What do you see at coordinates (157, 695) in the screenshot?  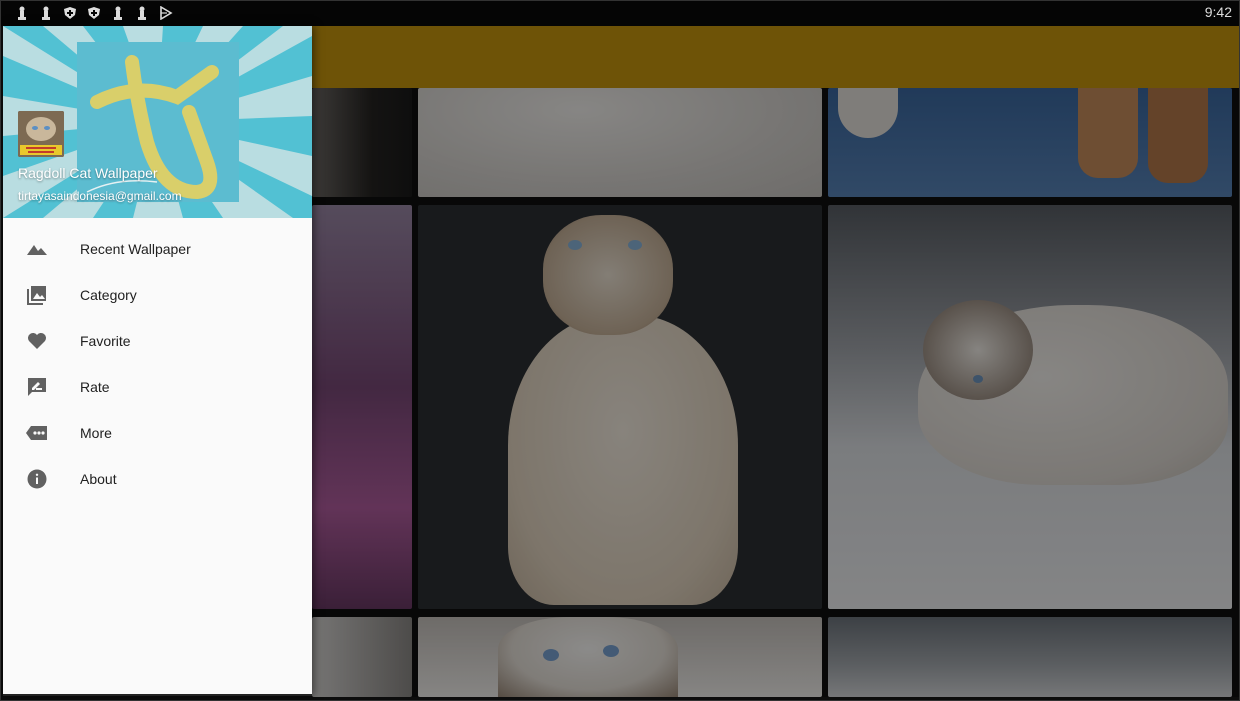 I see `navigation-bar-edge` at bounding box center [157, 695].